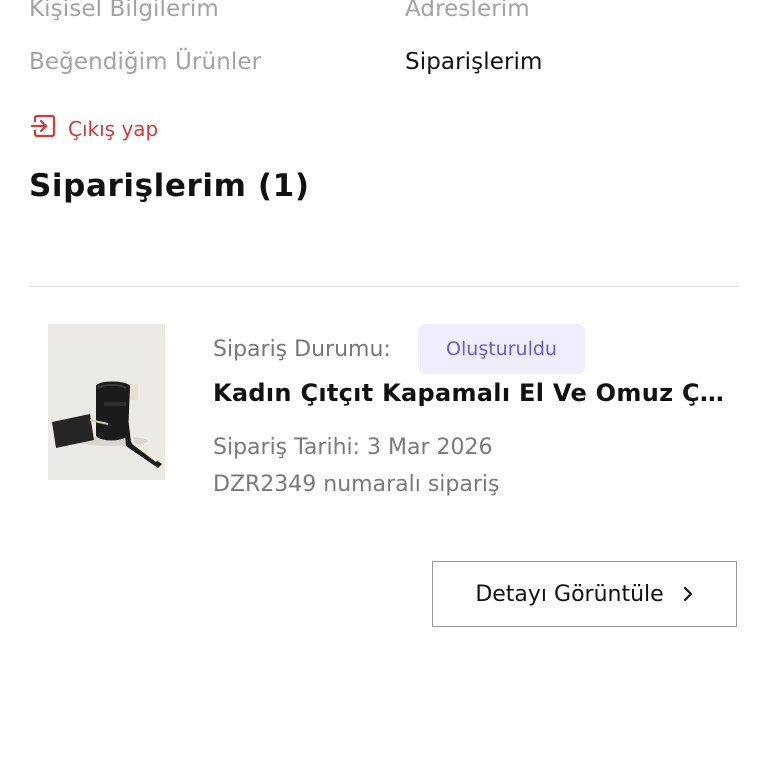 The height and width of the screenshot is (768, 768). What do you see at coordinates (688, 594) in the screenshot?
I see `chevron-right-icon` at bounding box center [688, 594].